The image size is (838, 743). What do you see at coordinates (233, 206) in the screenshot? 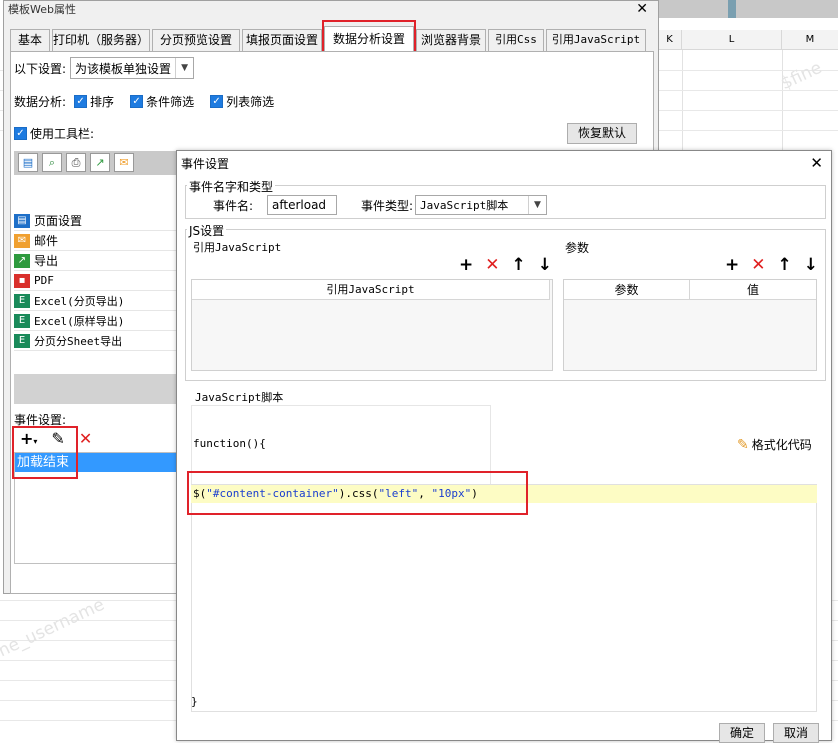
I see `event-name-label: 事件名:` at bounding box center [233, 206].